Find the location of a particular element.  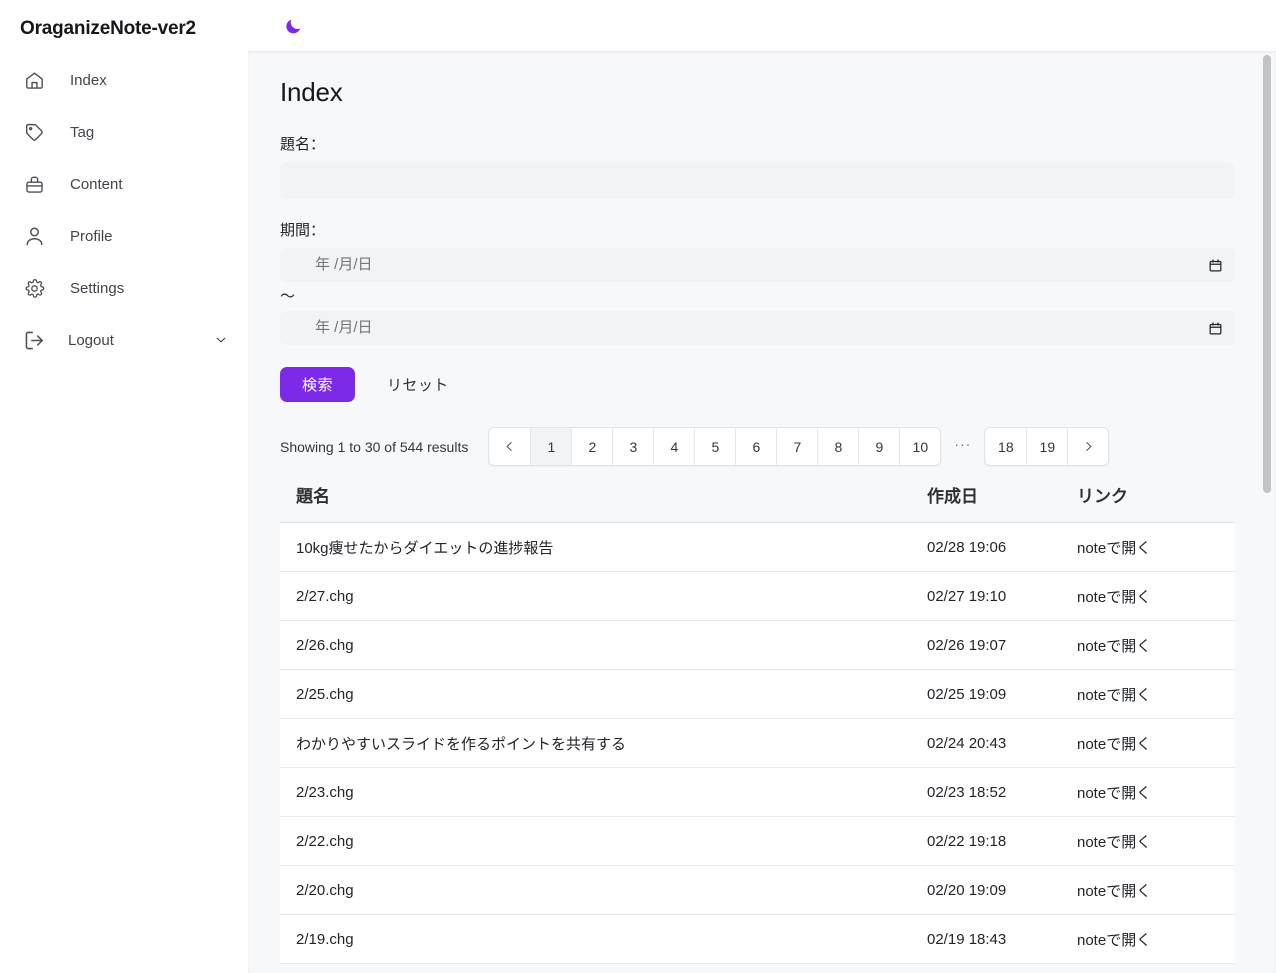

table-row: 2/23.chg 02/23 18:52 noteで開く is located at coordinates (757, 792).